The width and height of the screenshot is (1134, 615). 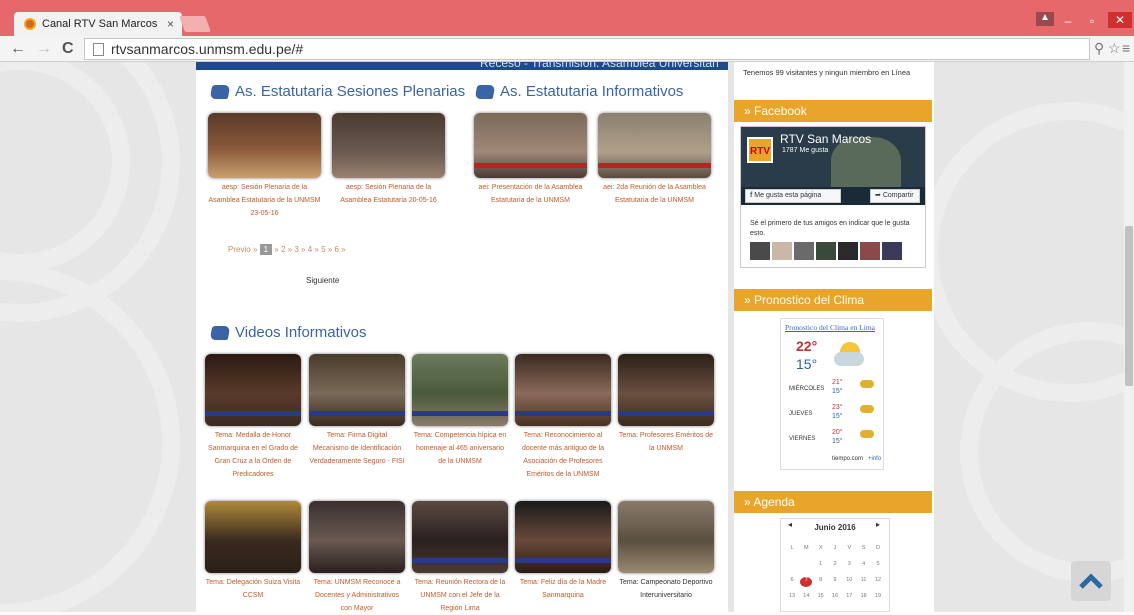 What do you see at coordinates (195, 24) in the screenshot?
I see `new-tab-button` at bounding box center [195, 24].